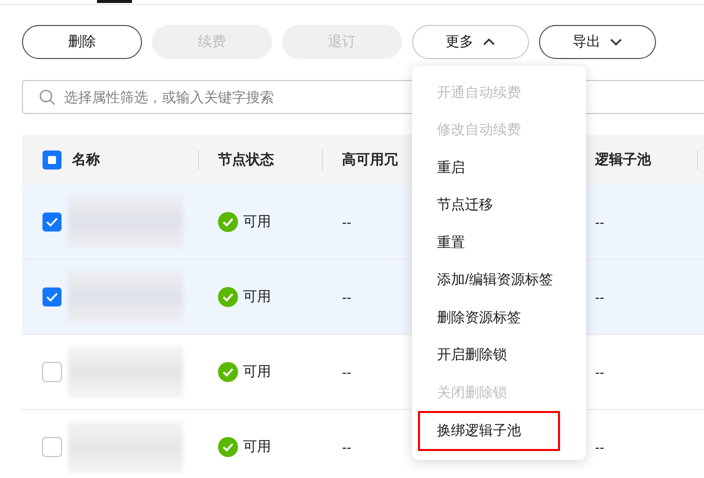 This screenshot has width=704, height=478. Describe the element at coordinates (489, 355) in the screenshot. I see `menu-item: 开启删除锁` at that location.